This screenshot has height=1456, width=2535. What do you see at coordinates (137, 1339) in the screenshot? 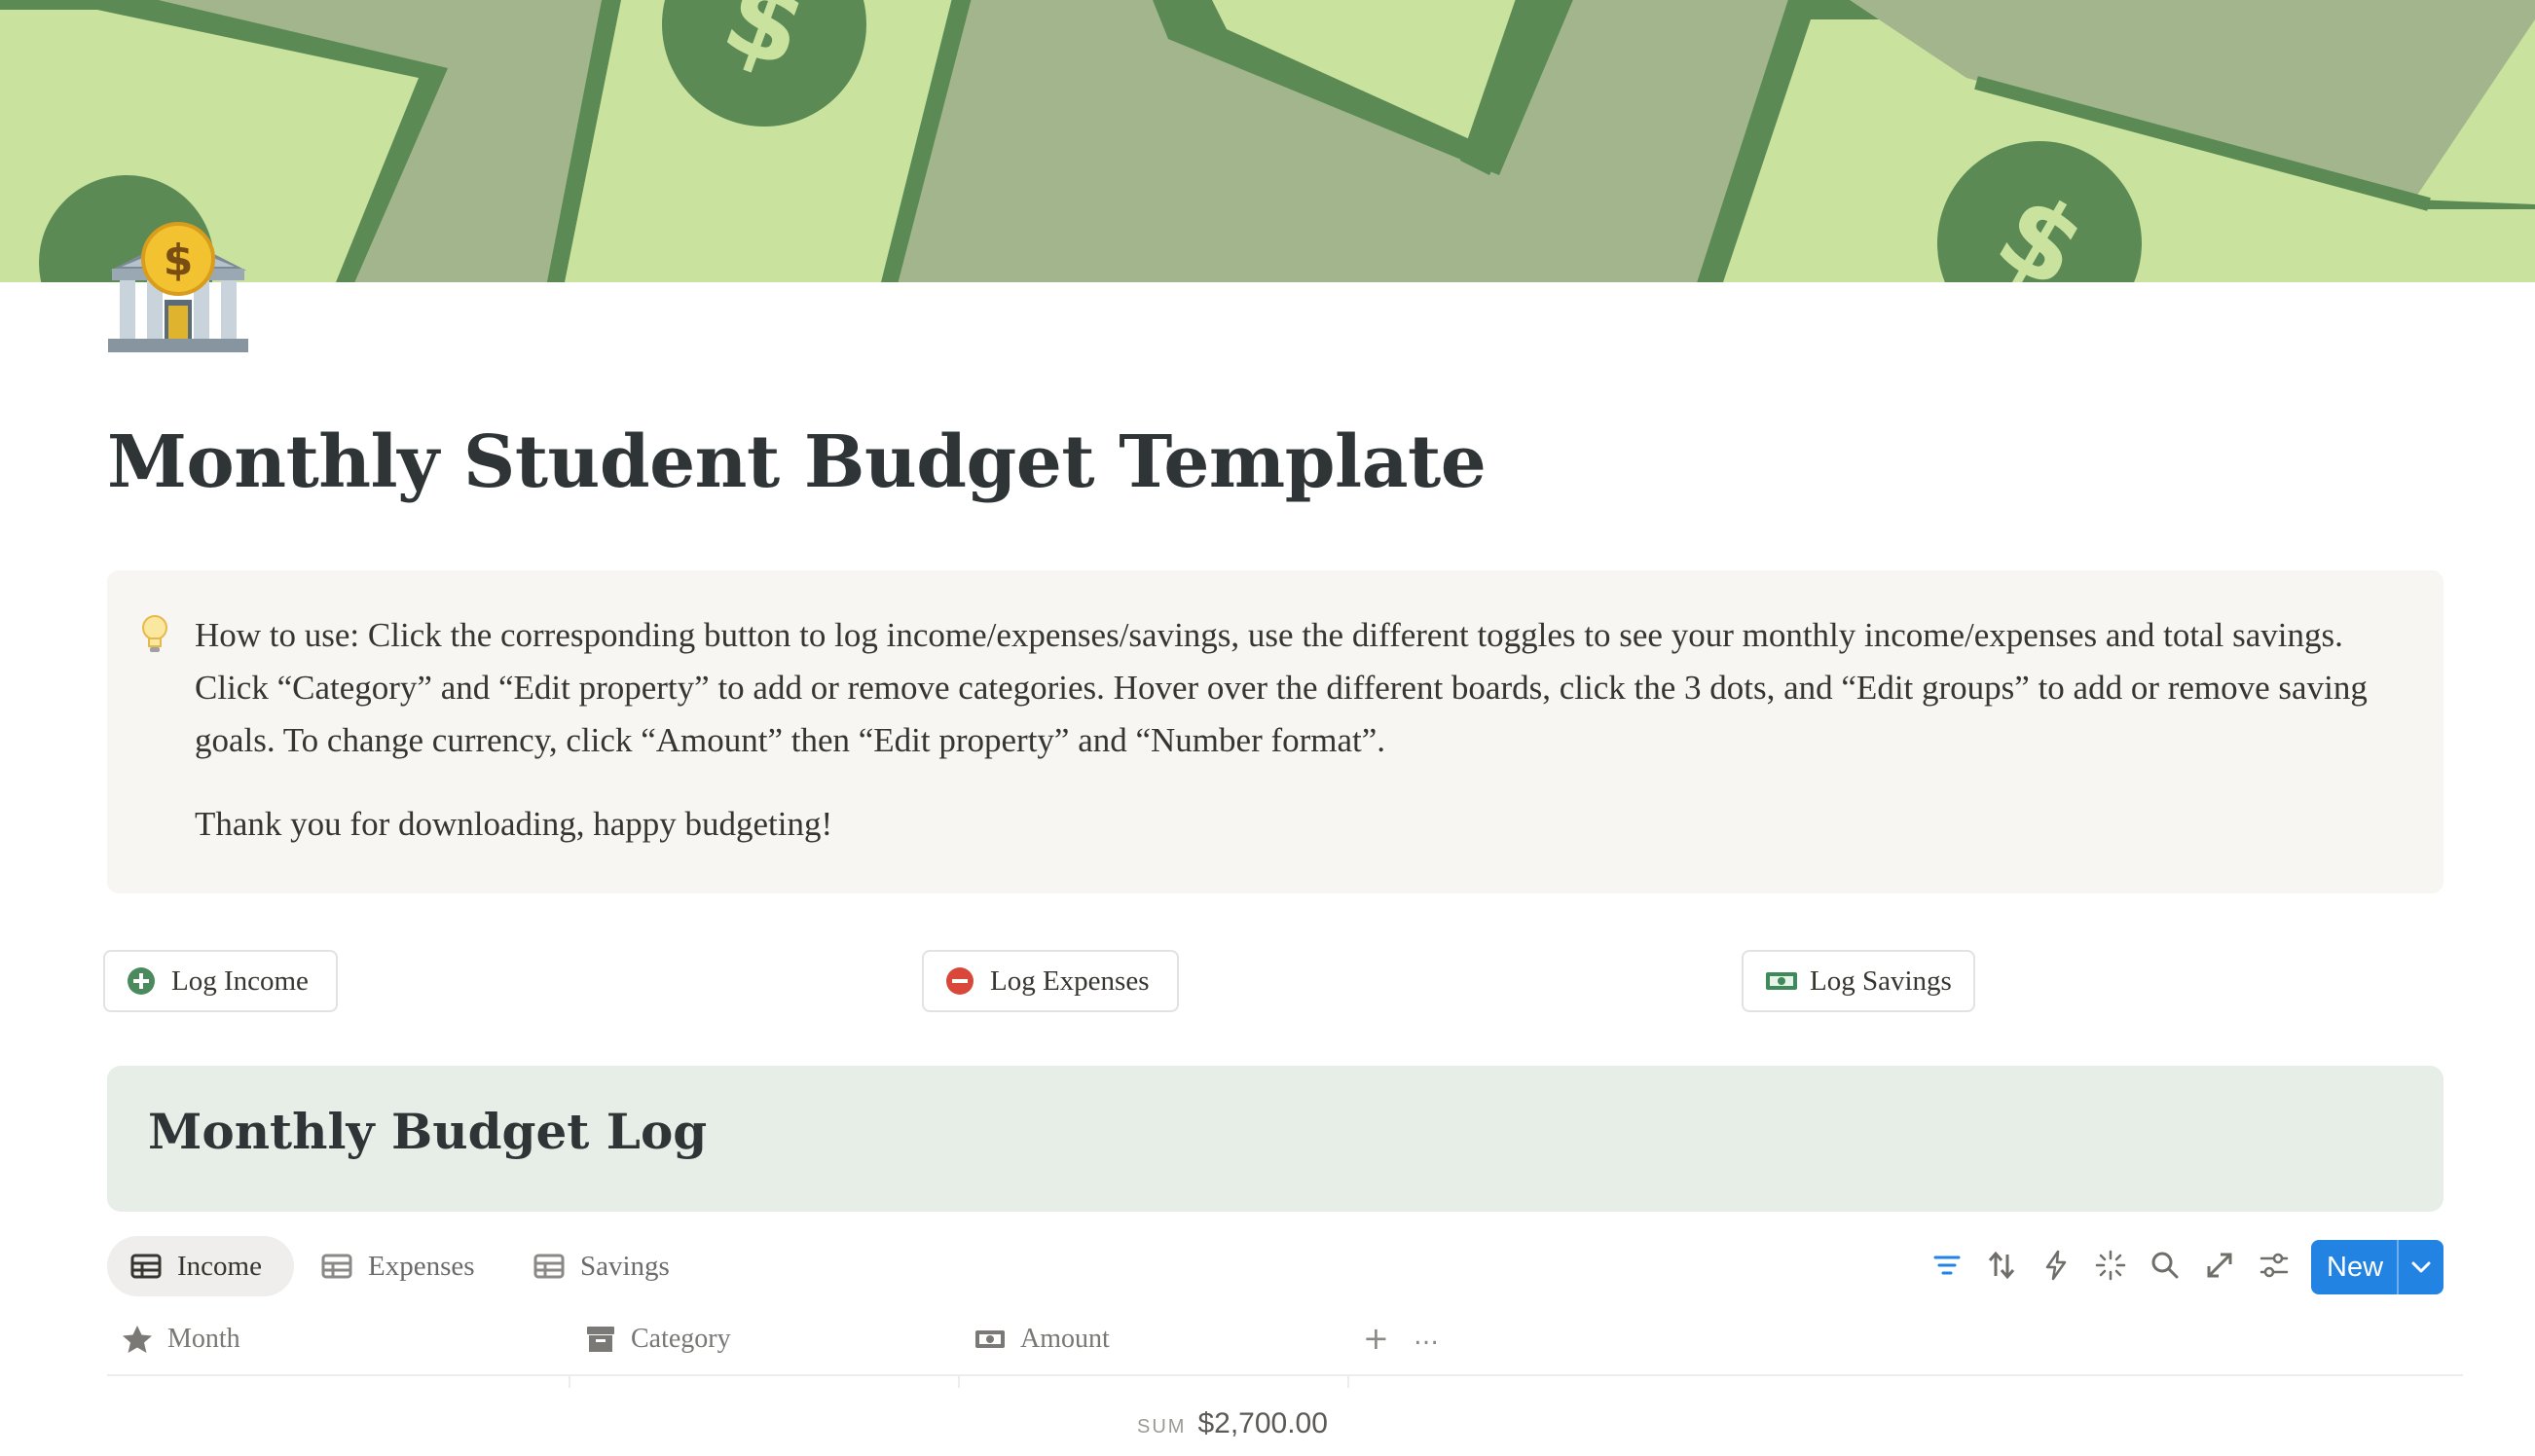
I see `star-icon` at bounding box center [137, 1339].